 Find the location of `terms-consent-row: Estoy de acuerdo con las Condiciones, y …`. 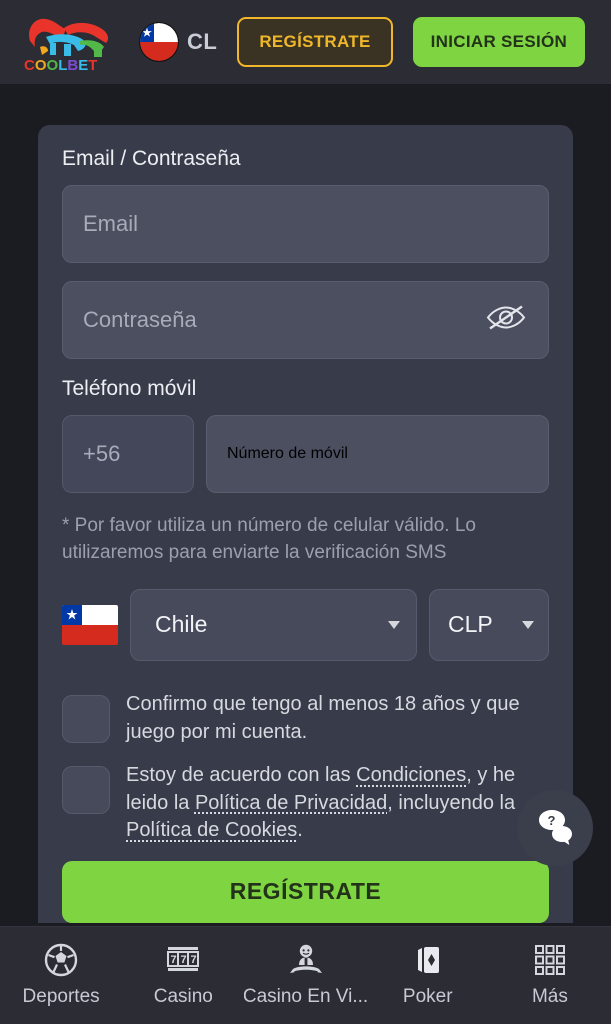

terms-consent-row: Estoy de acuerdo con las Condiciones, y … is located at coordinates (305, 803).